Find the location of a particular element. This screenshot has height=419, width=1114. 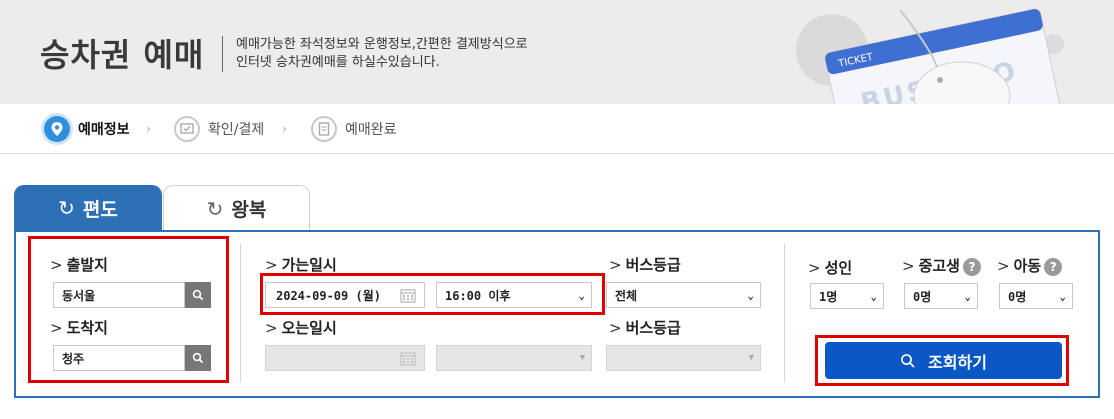

page-title: 승차권 예매 is located at coordinates (122, 55).